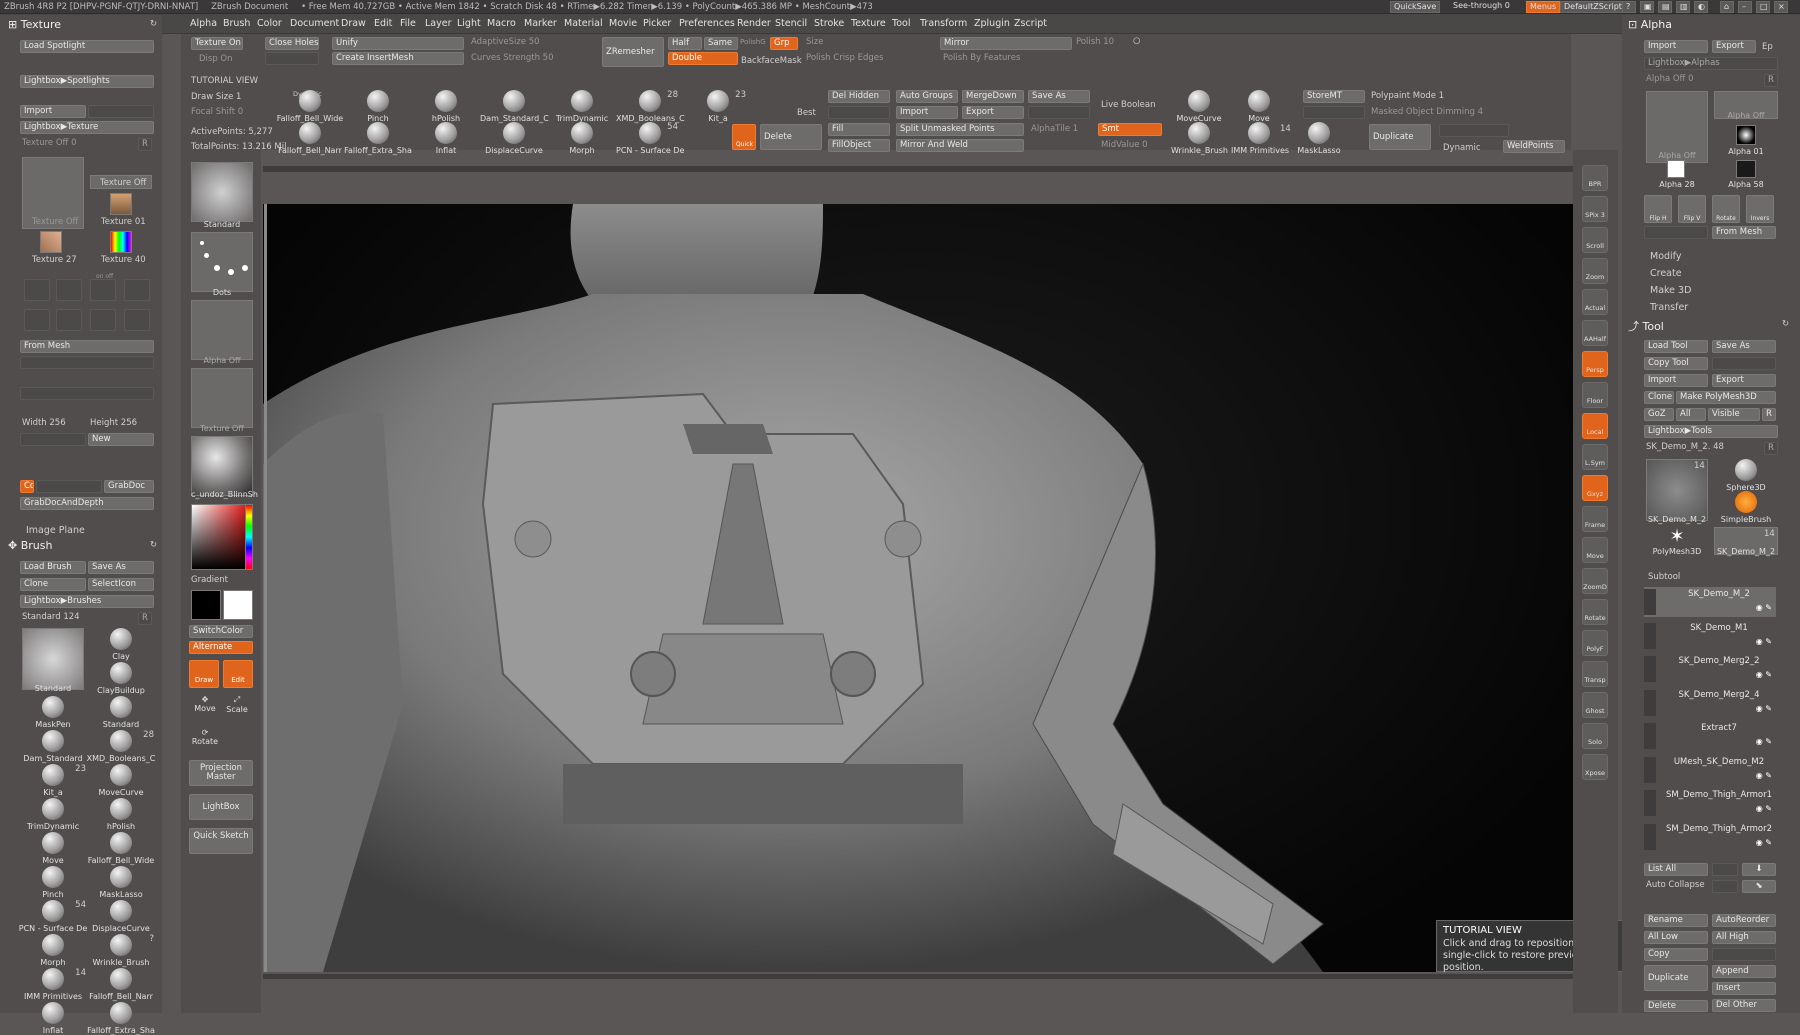 The height and width of the screenshot is (1035, 1800). Describe the element at coordinates (446, 106) in the screenshot. I see `shelf-brush: hPolish` at that location.